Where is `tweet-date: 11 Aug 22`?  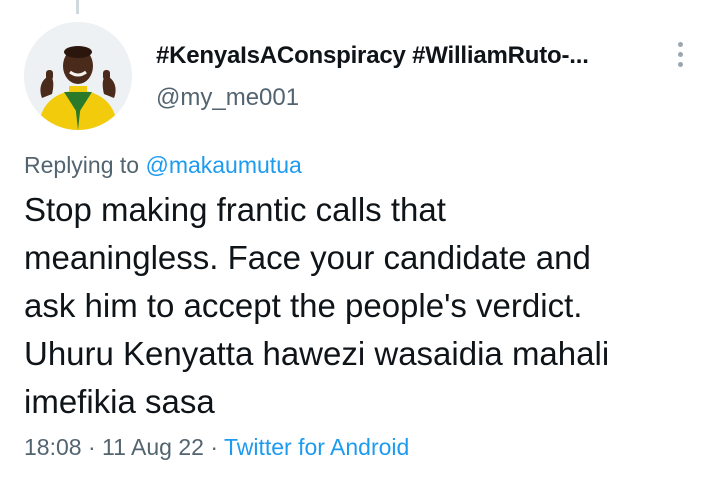 tweet-date: 11 Aug 22 is located at coordinates (153, 447).